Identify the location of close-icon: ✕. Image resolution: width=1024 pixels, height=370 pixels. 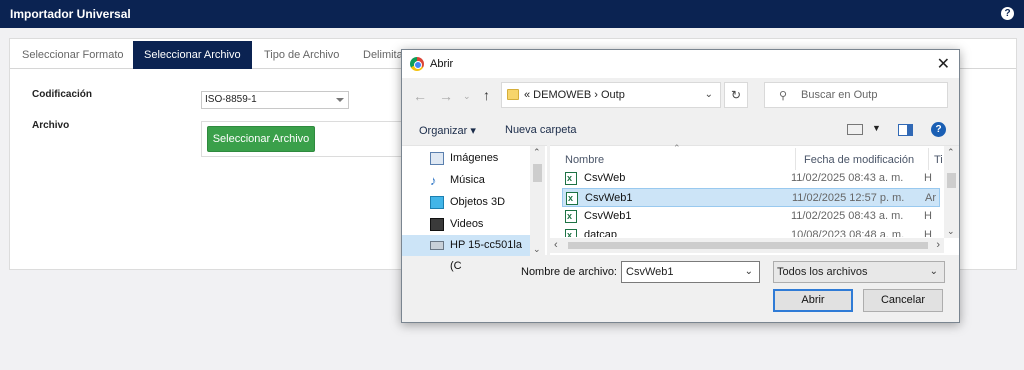
(943, 64).